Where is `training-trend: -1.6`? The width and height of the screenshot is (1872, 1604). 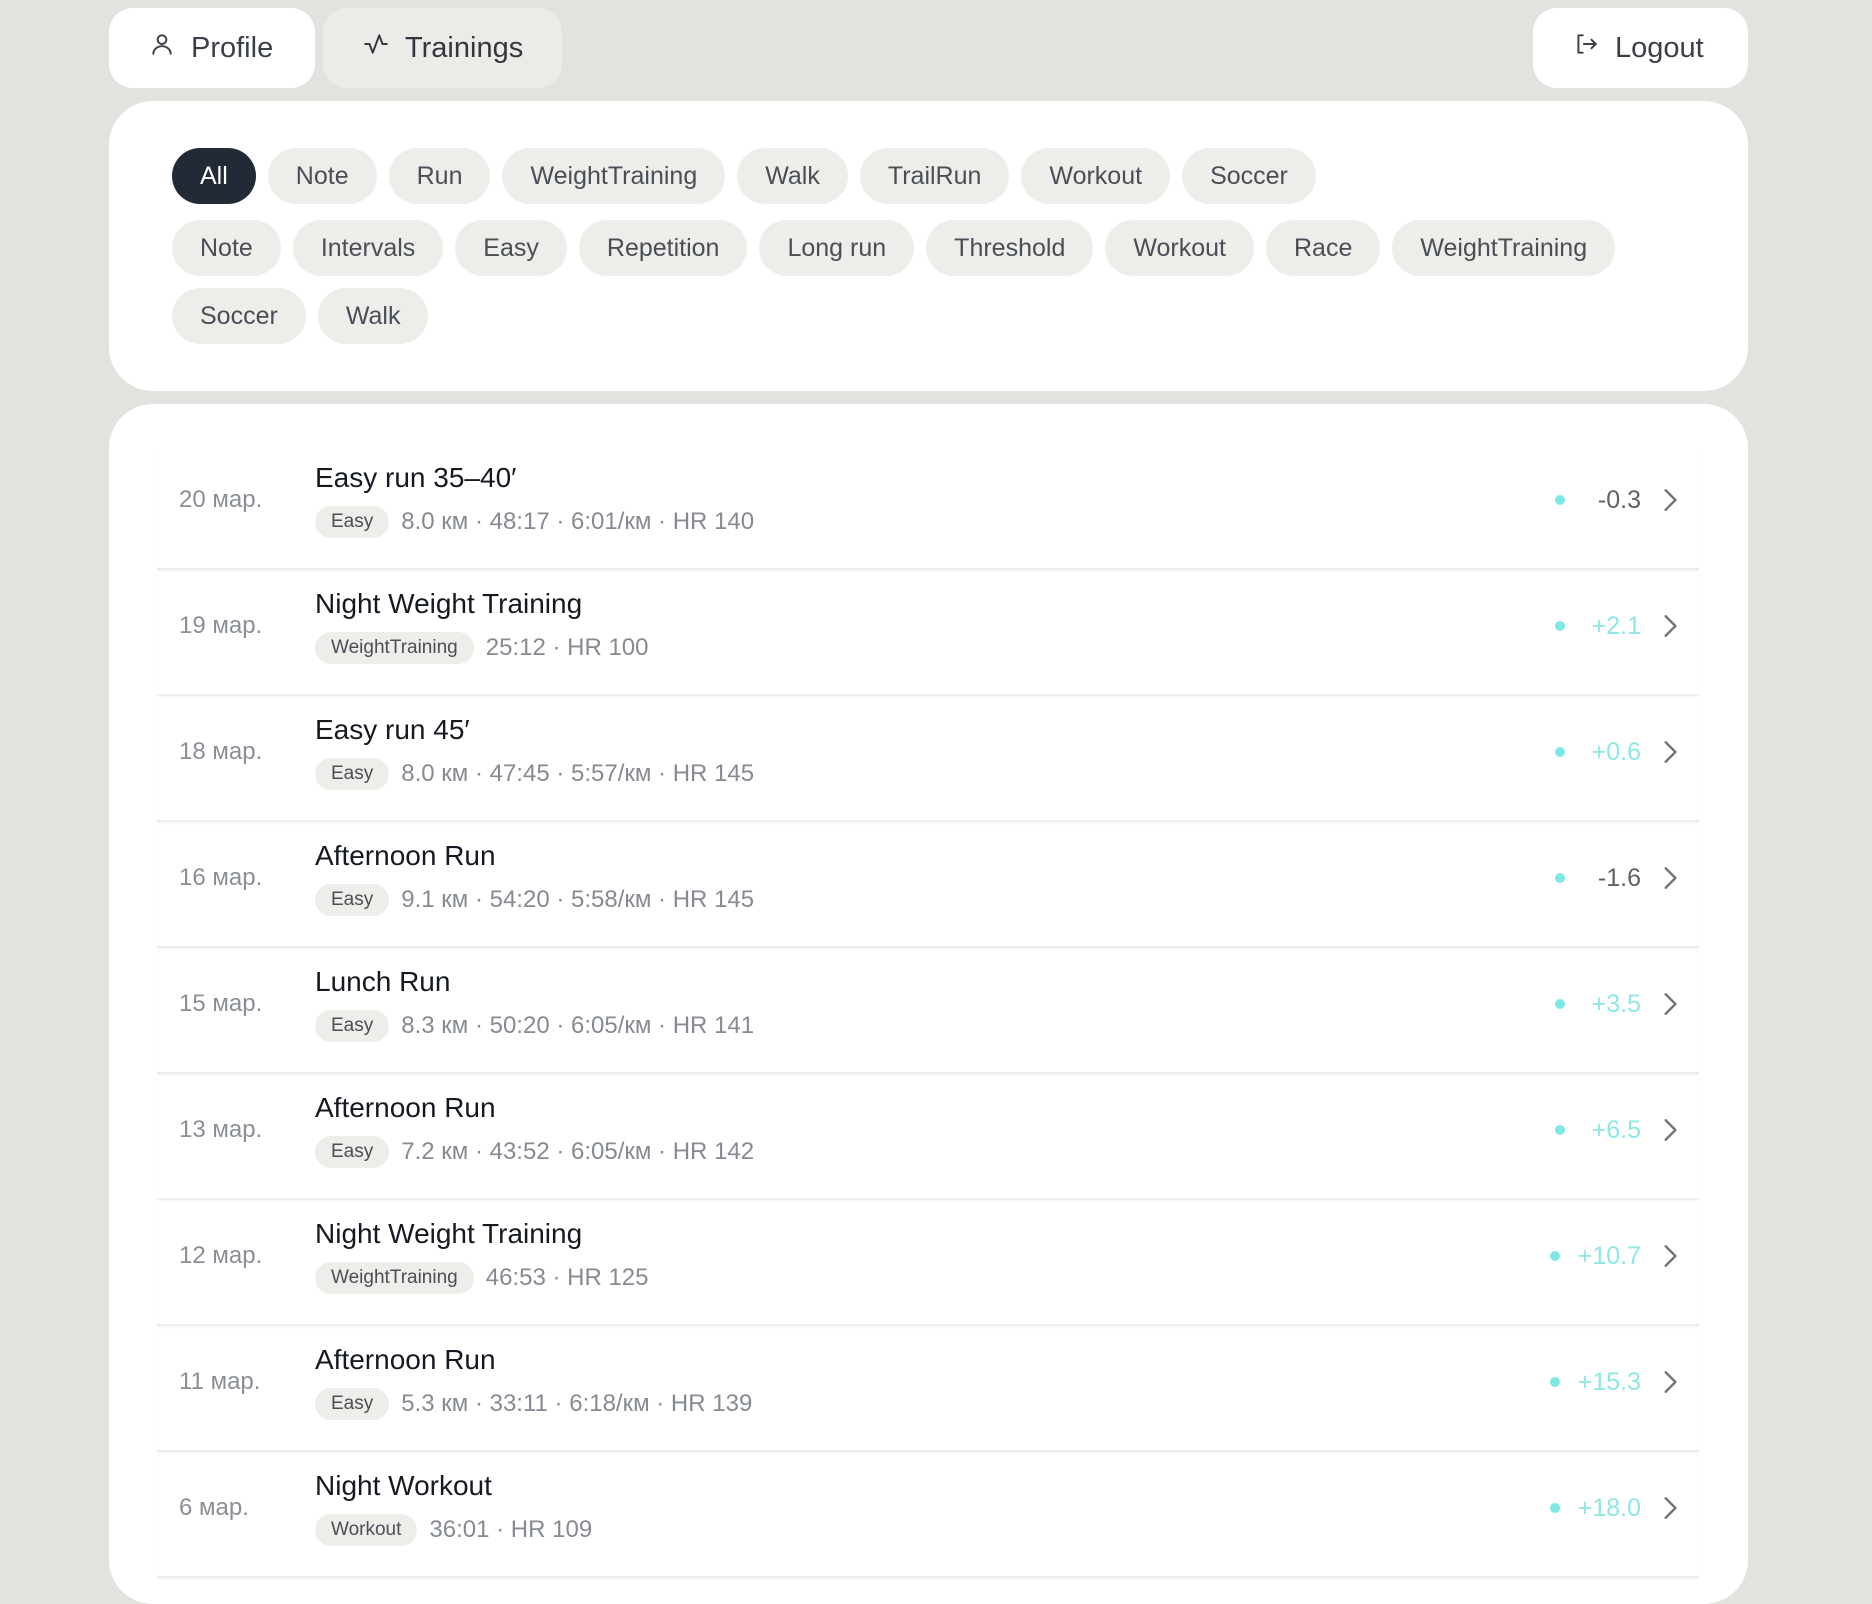
training-trend: -1.6 is located at coordinates (1618, 878).